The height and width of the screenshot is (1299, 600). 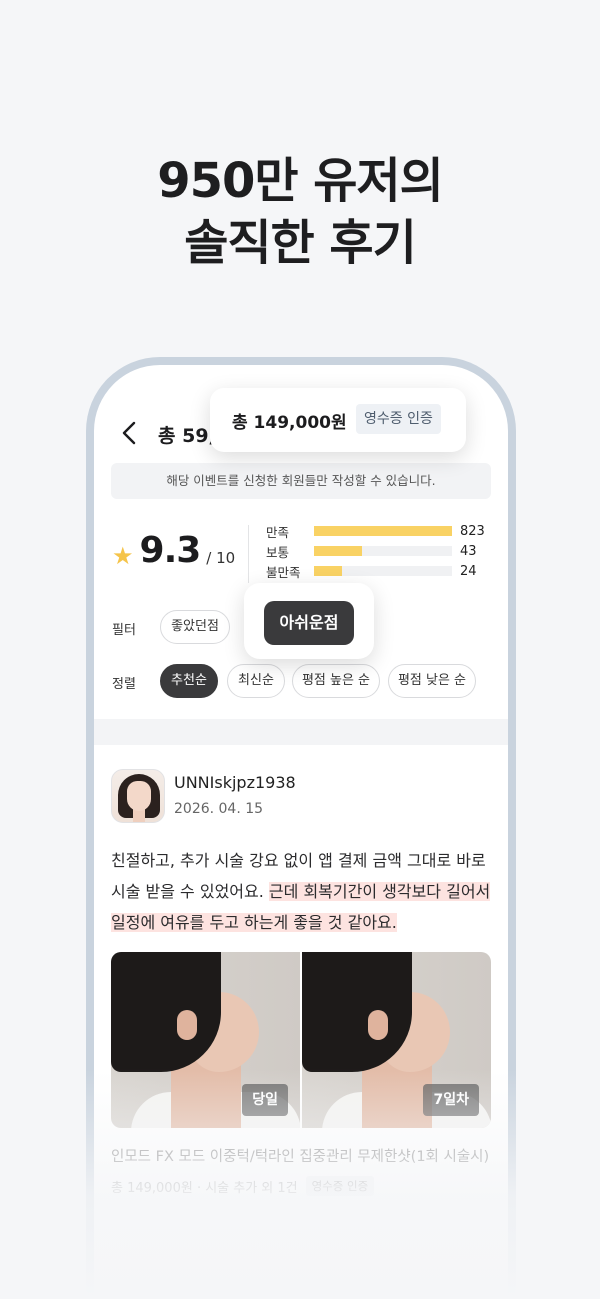 What do you see at coordinates (300, 243) in the screenshot?
I see `headline-line-2: 솔직한 후기` at bounding box center [300, 243].